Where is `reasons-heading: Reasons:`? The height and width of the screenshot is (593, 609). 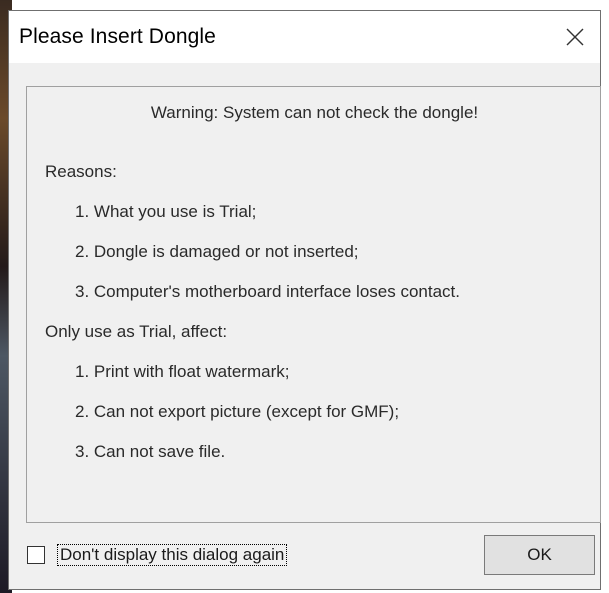
reasons-heading: Reasons: is located at coordinates (81, 171).